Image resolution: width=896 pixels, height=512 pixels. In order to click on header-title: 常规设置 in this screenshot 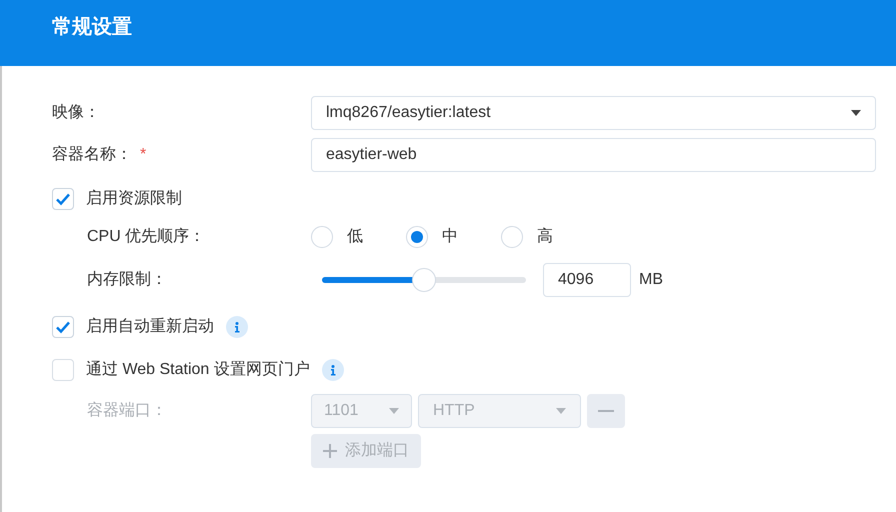, I will do `click(92, 27)`.